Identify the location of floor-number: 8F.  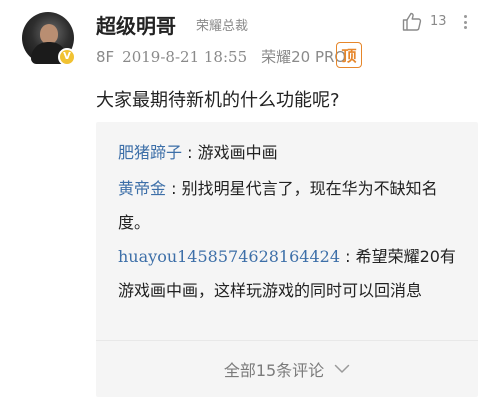
(105, 56).